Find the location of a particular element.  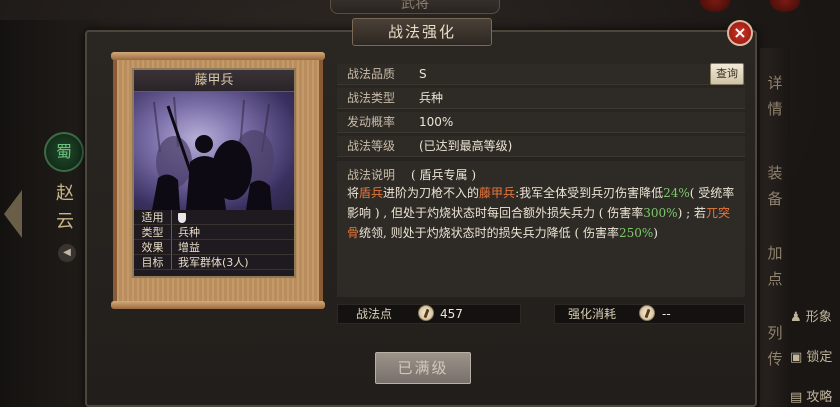

stat-row: 效果 增益 is located at coordinates (214, 247).